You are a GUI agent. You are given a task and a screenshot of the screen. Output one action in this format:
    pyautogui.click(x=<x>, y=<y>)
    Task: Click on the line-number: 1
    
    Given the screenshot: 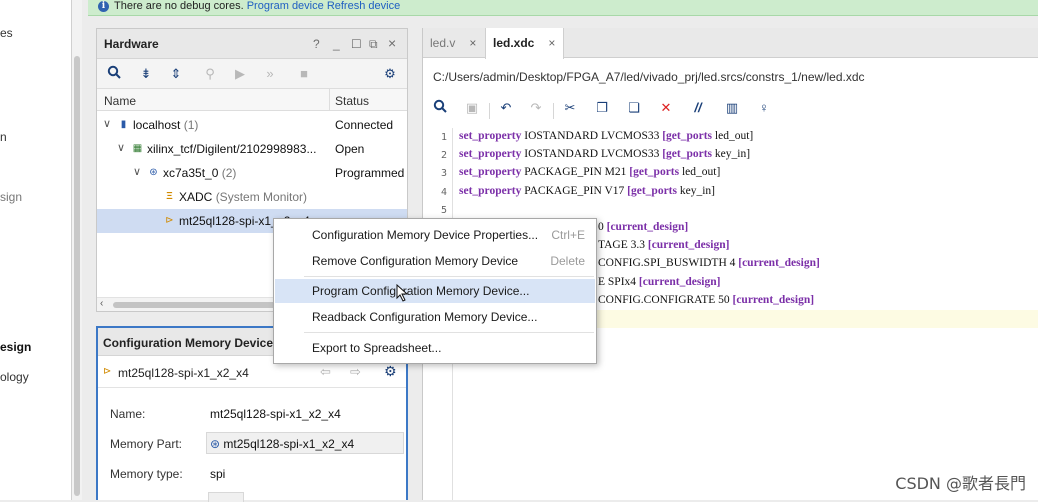 What is the action you would take?
    pyautogui.click(x=437, y=137)
    